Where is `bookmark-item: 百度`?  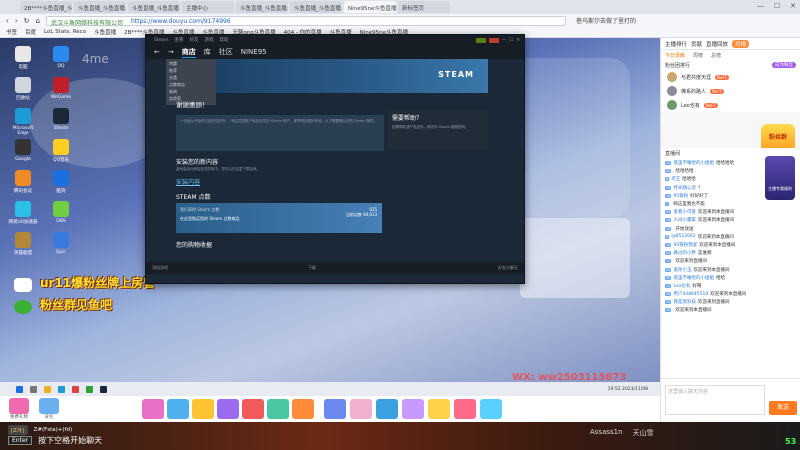
bookmark-item: 百度 is located at coordinates (30, 32).